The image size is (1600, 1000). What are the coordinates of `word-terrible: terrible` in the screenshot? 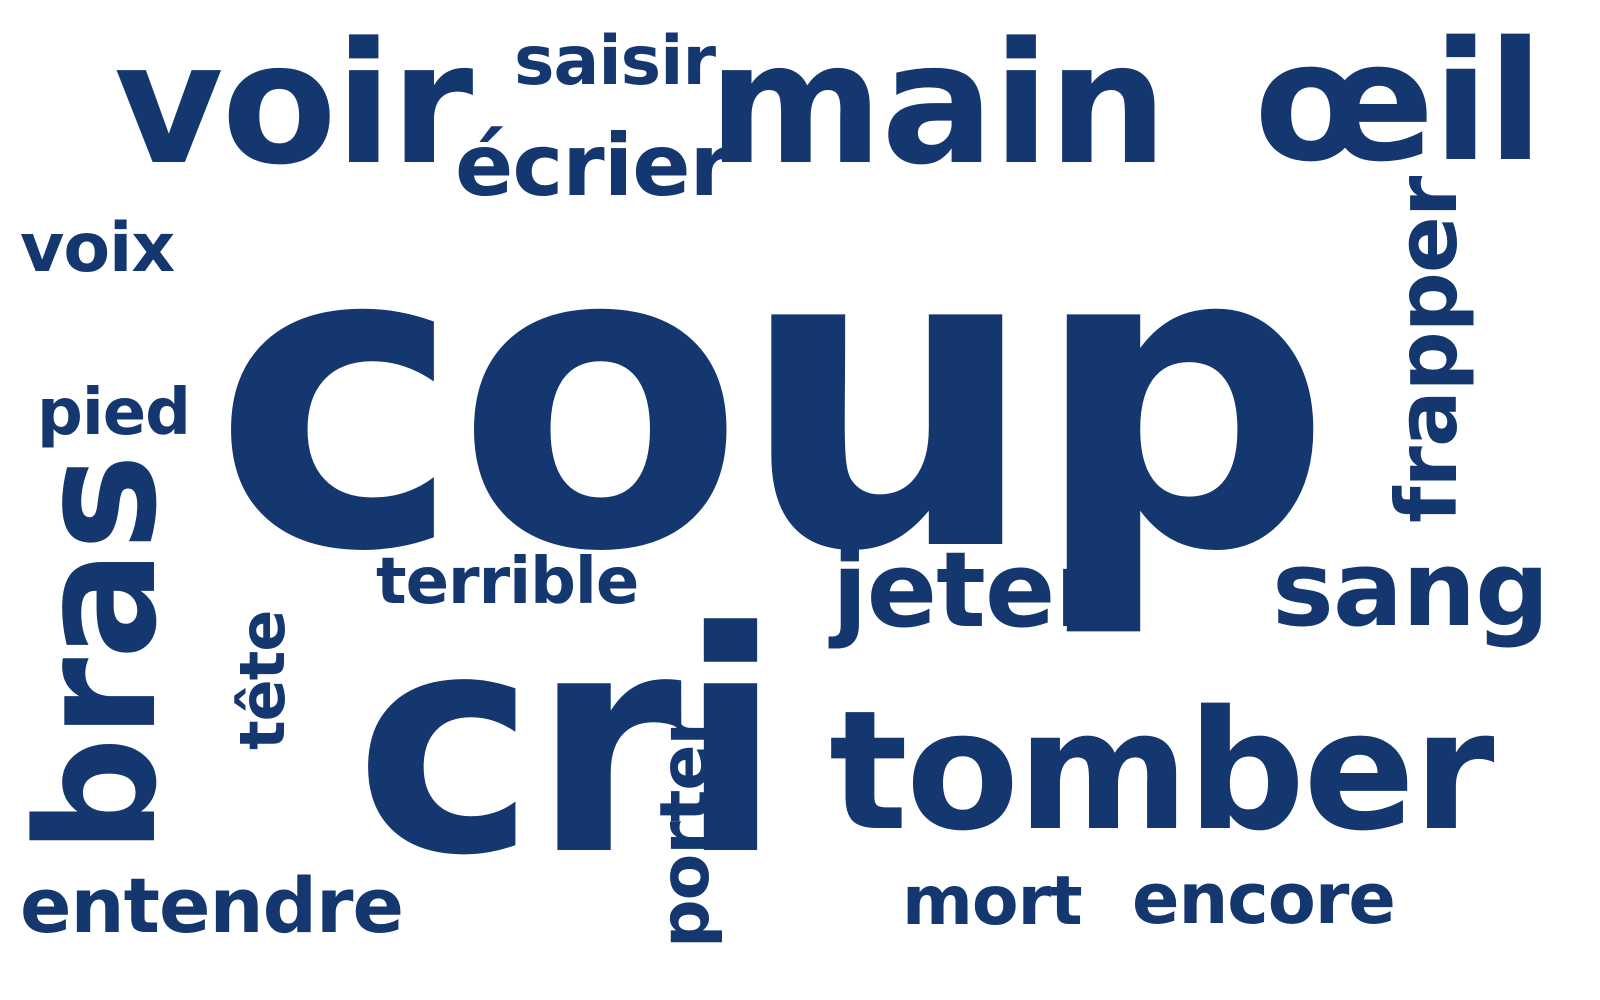 It's located at (507, 582).